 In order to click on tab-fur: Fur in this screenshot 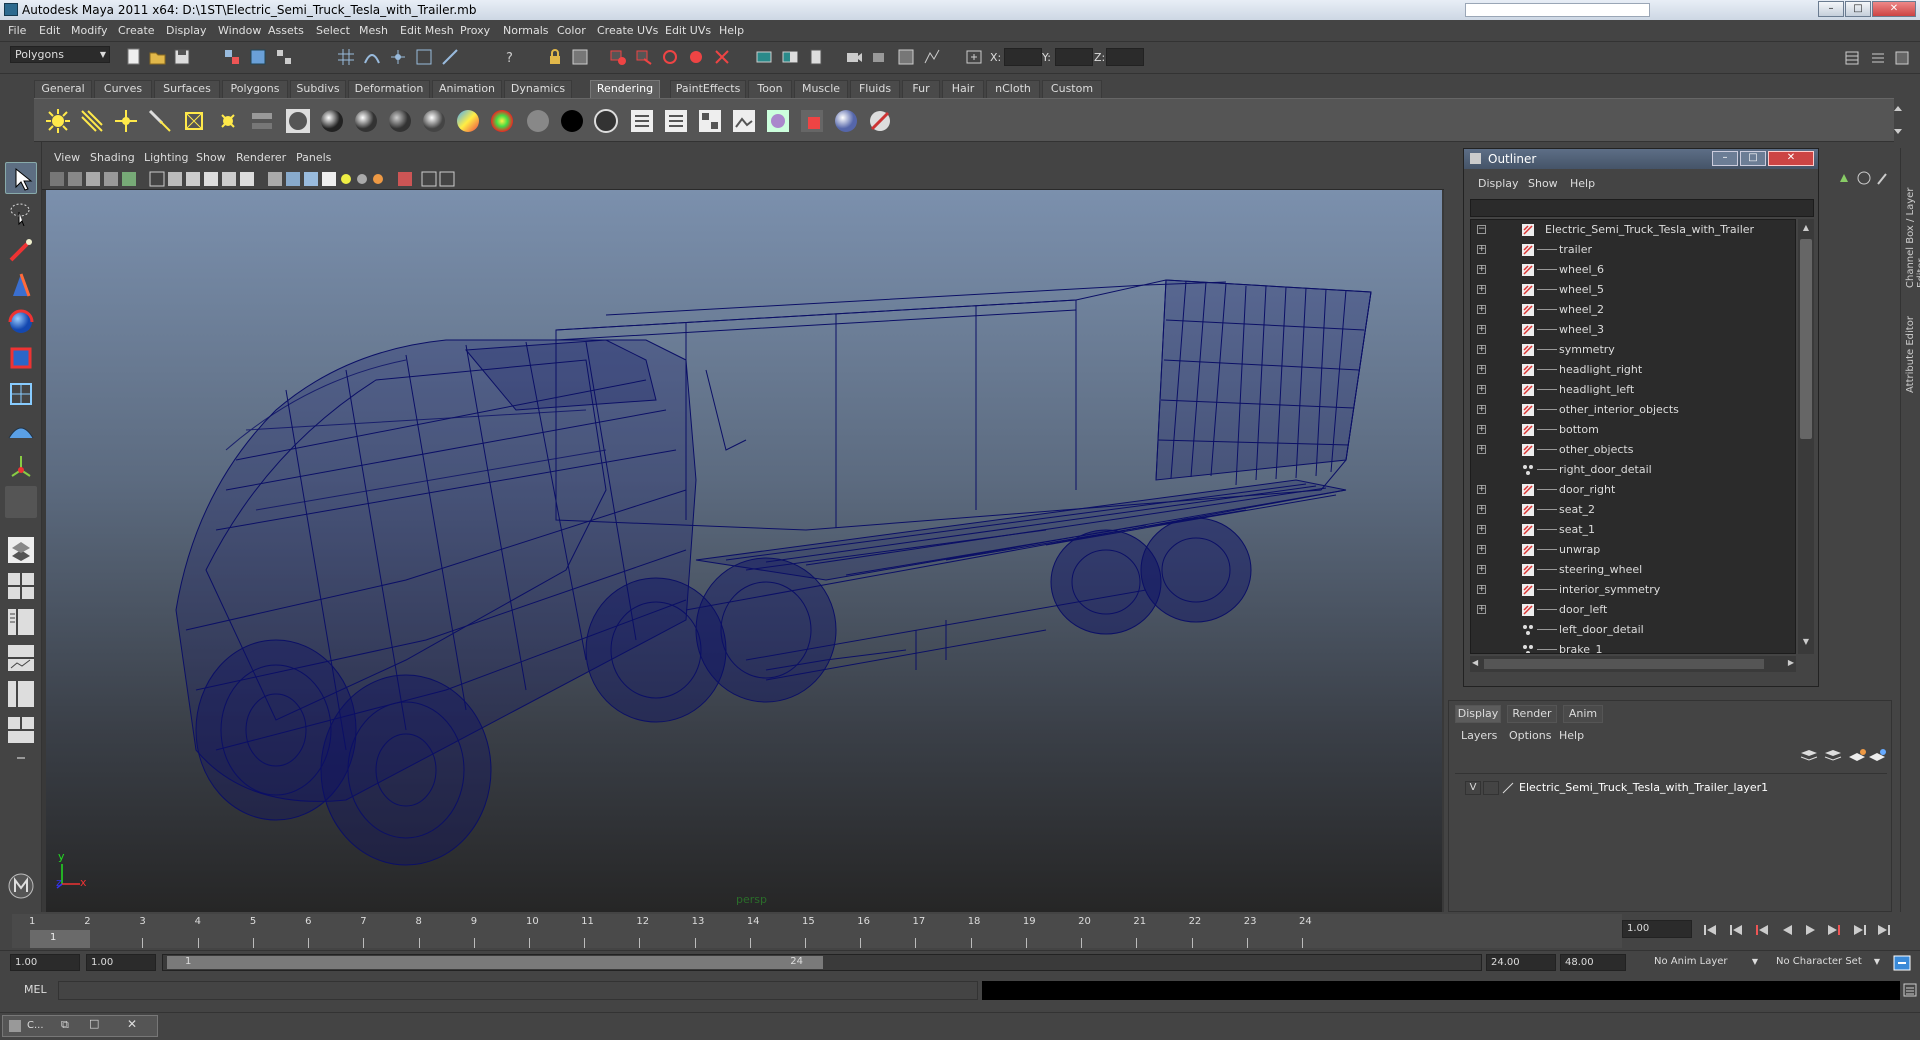, I will do `click(921, 89)`.